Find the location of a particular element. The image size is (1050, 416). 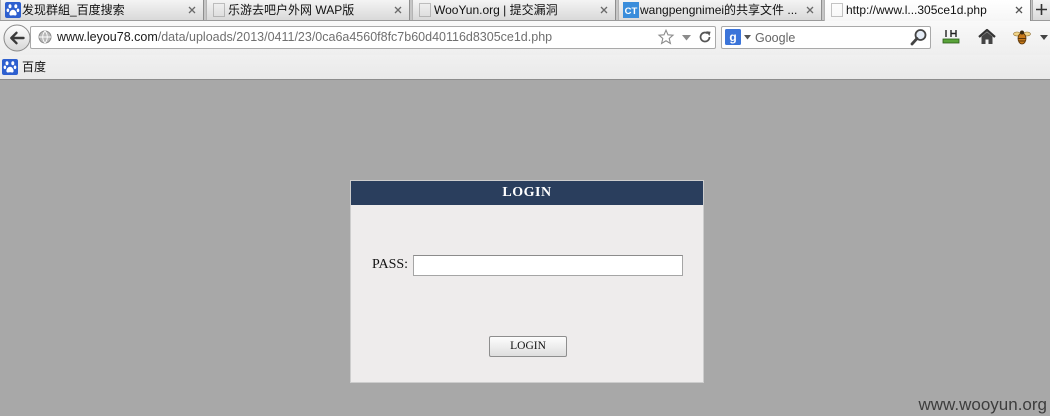

password-field is located at coordinates (548, 265).